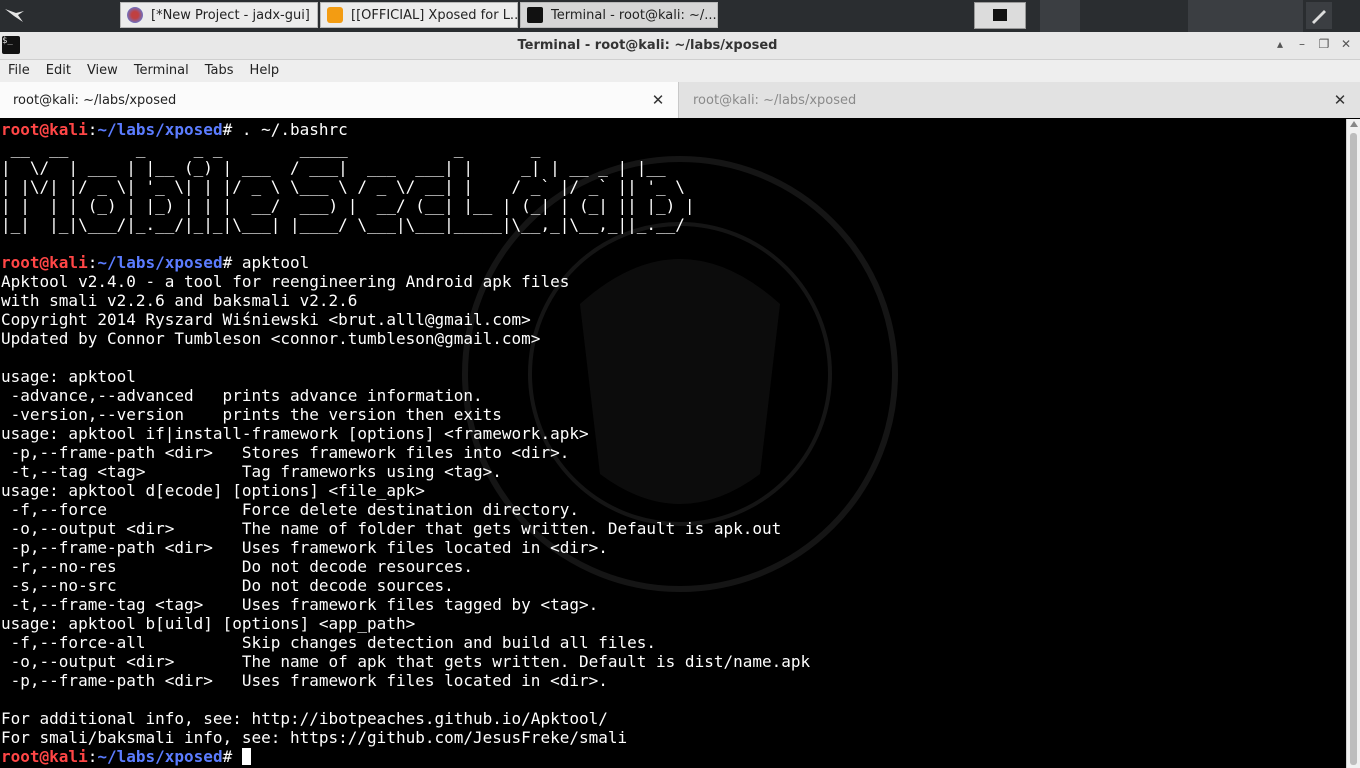 Image resolution: width=1360 pixels, height=768 pixels. What do you see at coordinates (1354, 124) in the screenshot?
I see `scroll-up-icon` at bounding box center [1354, 124].